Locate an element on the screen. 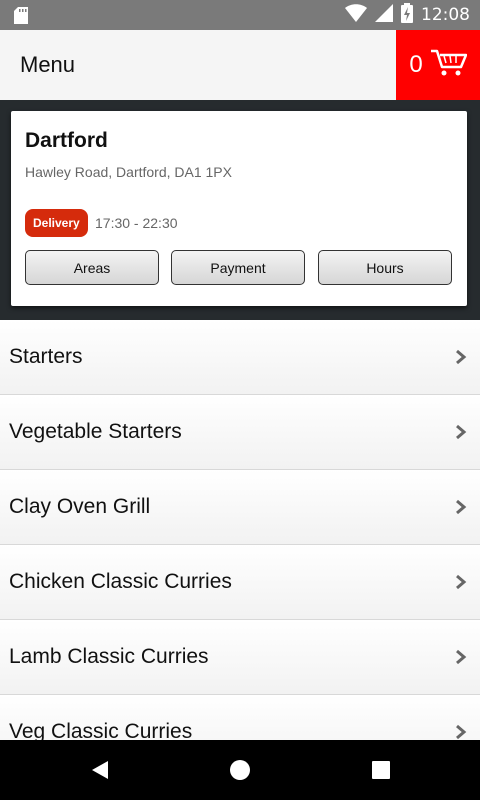 The image size is (480, 800). battery-icon is located at coordinates (407, 15).